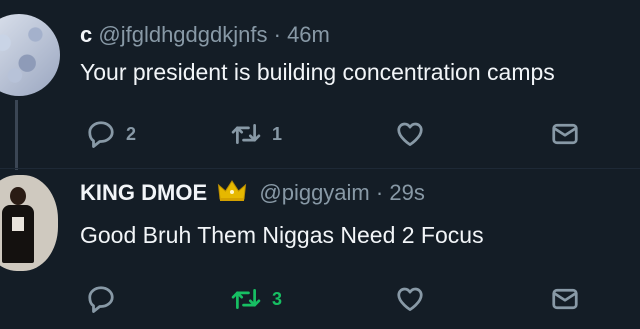 Image resolution: width=640 pixels, height=329 pixels. I want to click on reply-button: 2, so click(111, 134).